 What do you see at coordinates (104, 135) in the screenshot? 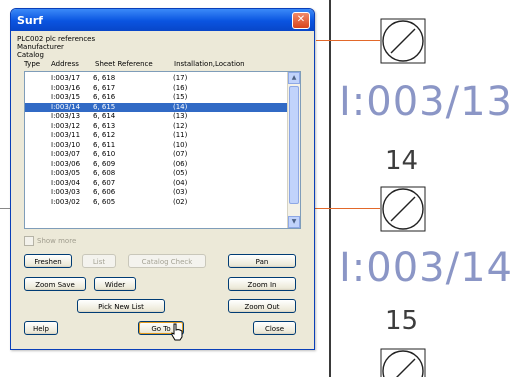
I see `sheet-reference-cell: 6, 612` at bounding box center [104, 135].